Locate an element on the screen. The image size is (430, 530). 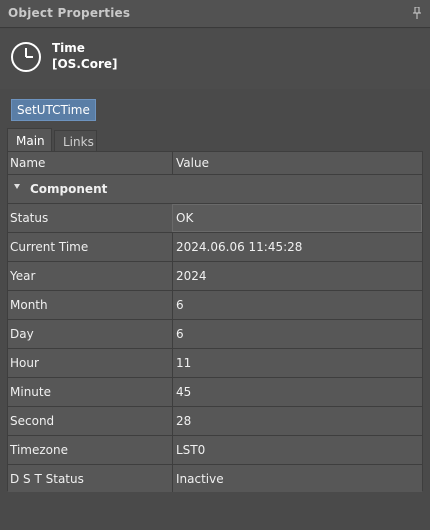
property-value: 45 is located at coordinates (184, 392).